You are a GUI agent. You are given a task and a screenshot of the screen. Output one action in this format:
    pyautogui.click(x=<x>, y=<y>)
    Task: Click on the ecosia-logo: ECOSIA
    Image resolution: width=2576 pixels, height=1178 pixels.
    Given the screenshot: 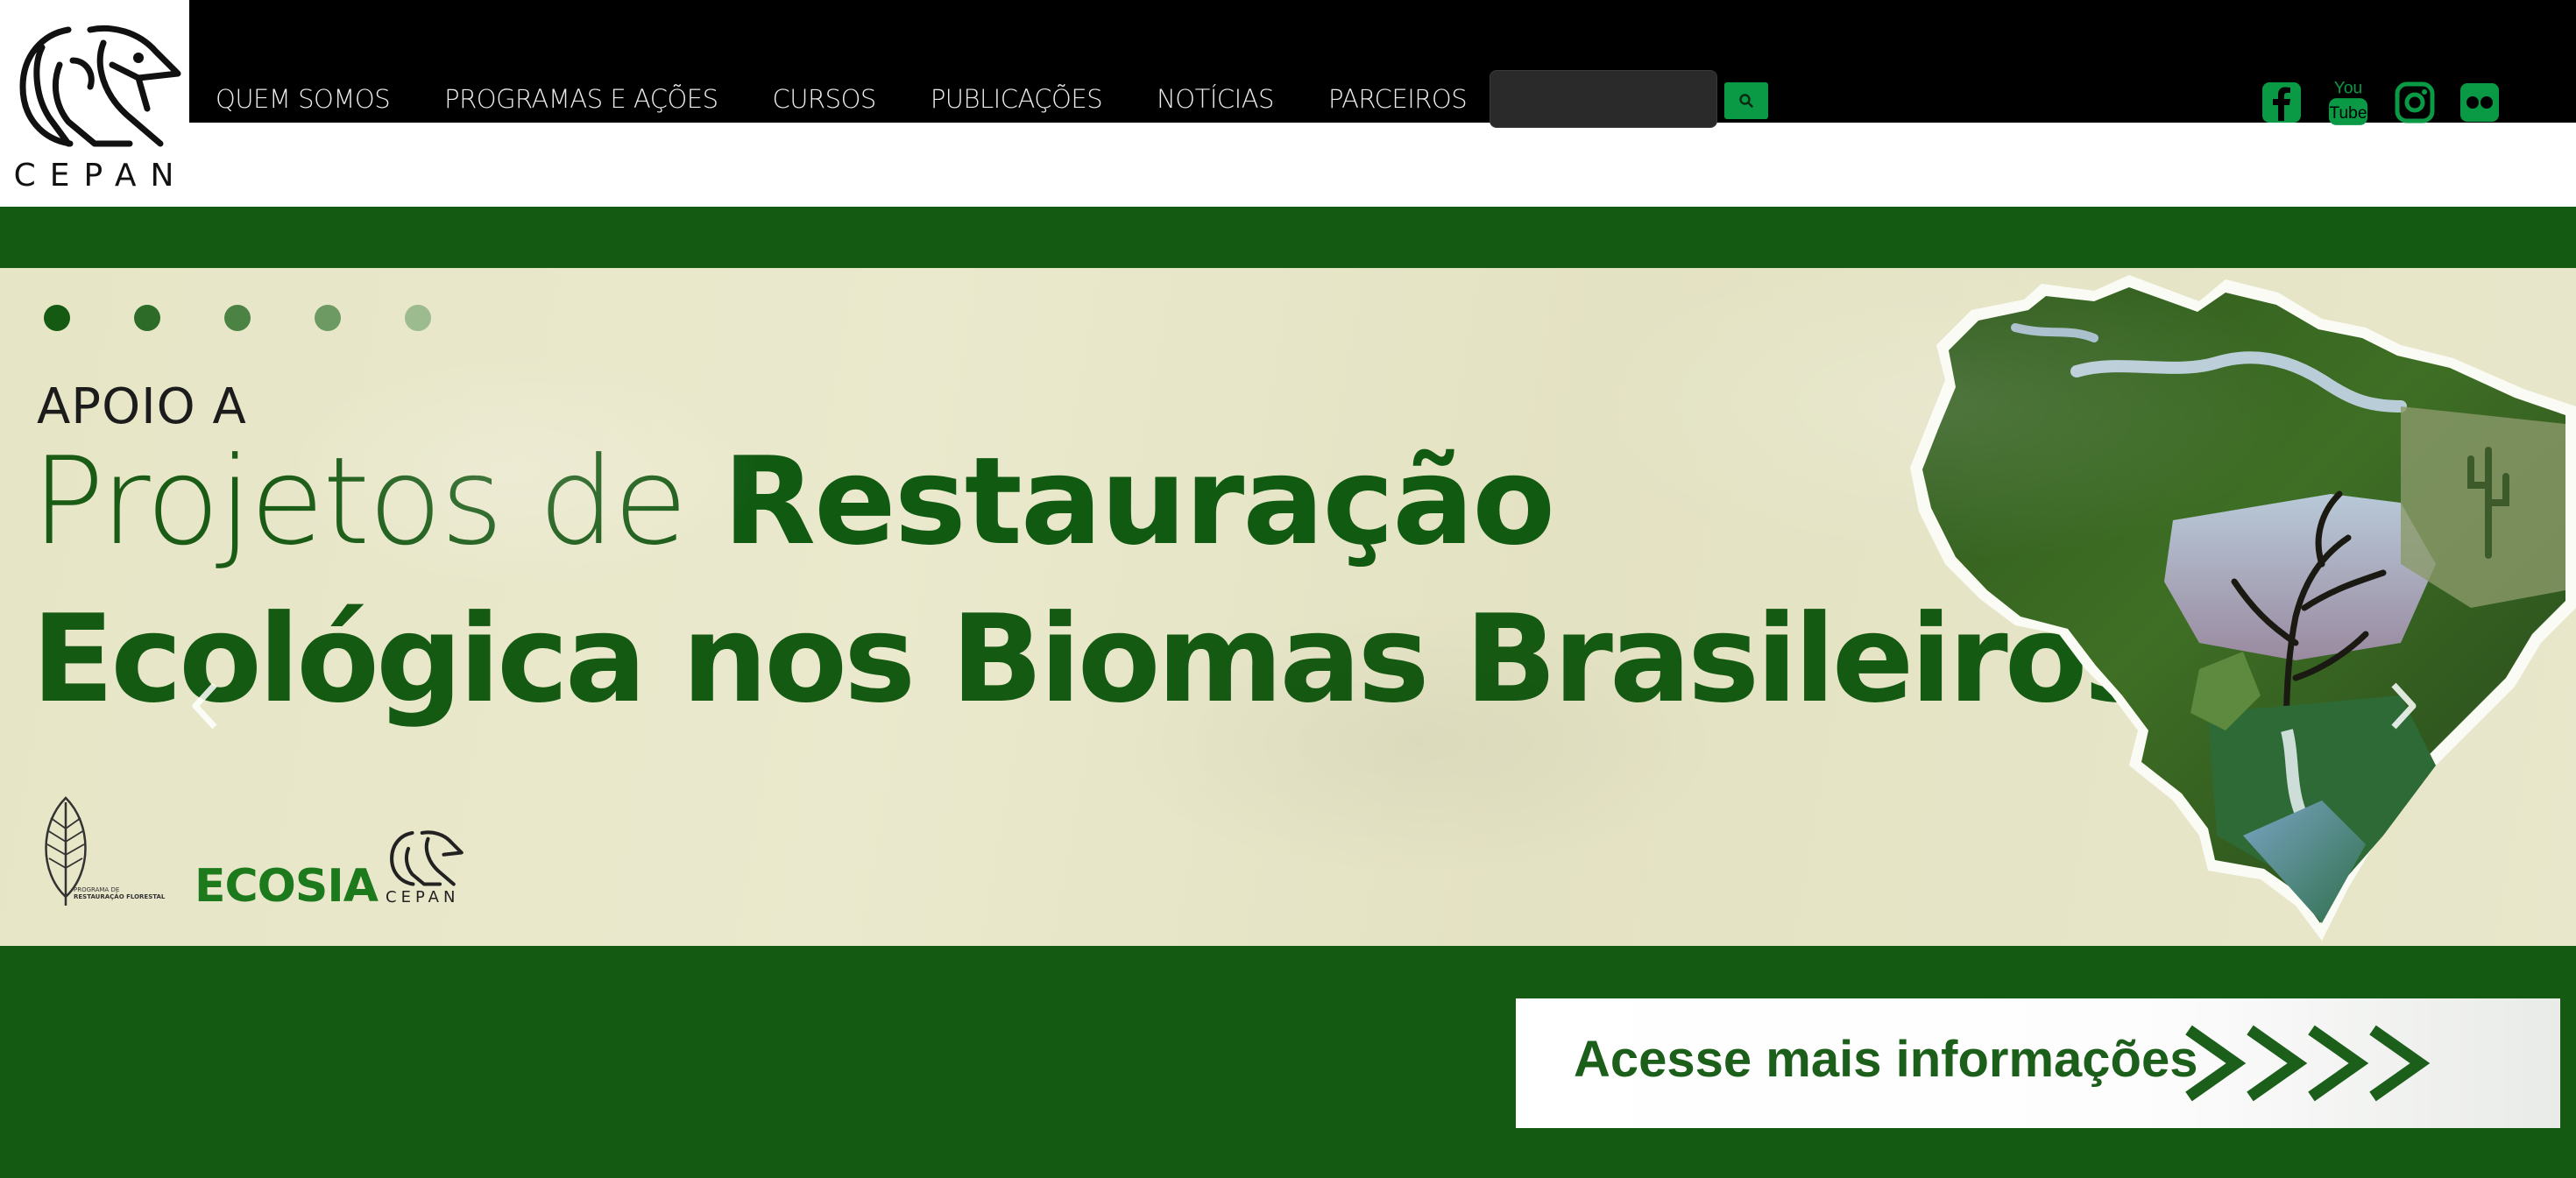 What is the action you would take?
    pyautogui.click(x=287, y=887)
    